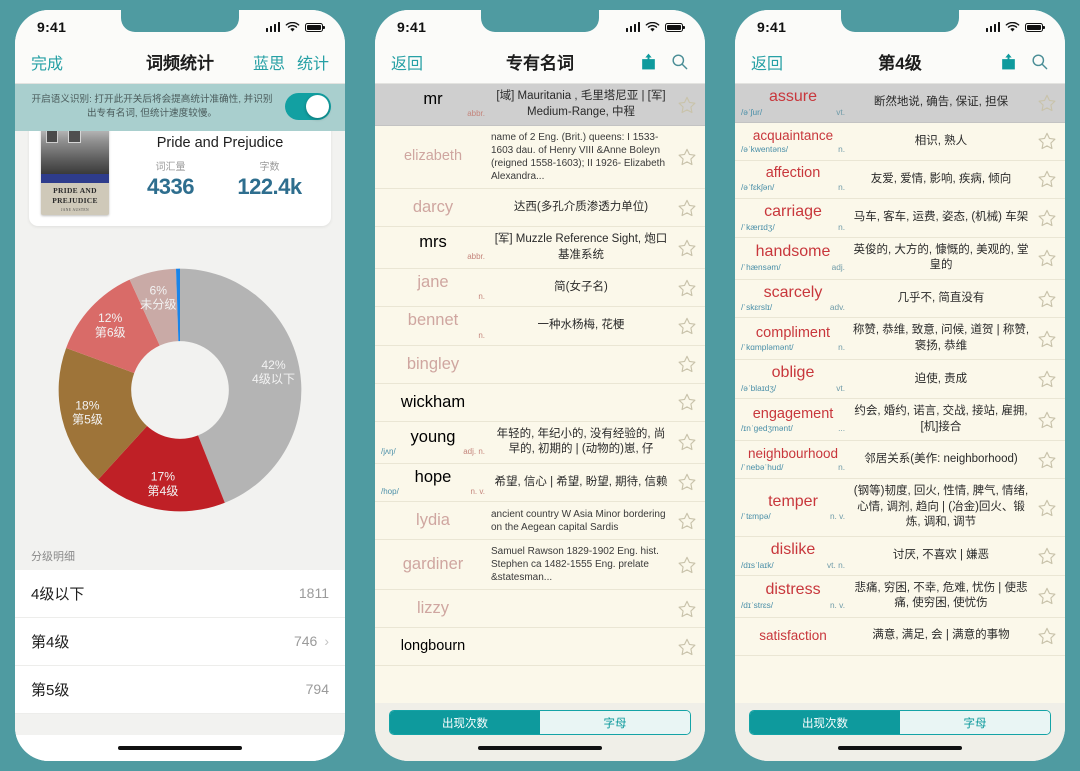 The width and height of the screenshot is (1080, 771). Describe the element at coordinates (540, 402) in the screenshot. I see `dictionary-row: wickham` at that location.